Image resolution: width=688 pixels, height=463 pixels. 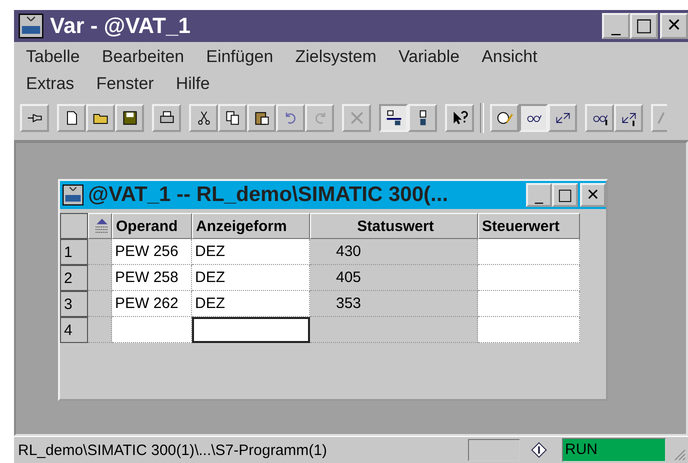 What do you see at coordinates (73, 195) in the screenshot?
I see `table-icon` at bounding box center [73, 195].